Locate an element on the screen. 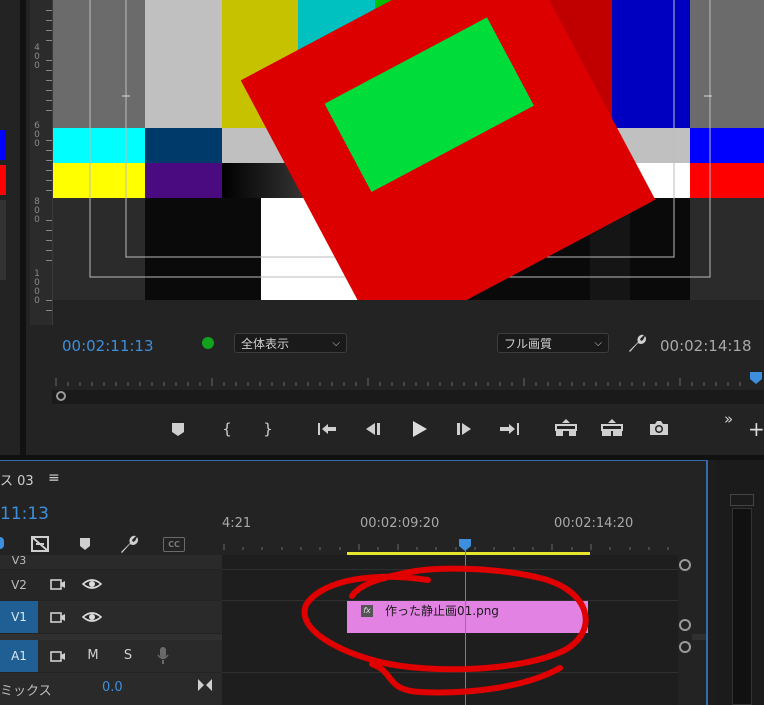  button-editor-icon: + is located at coordinates (756, 429).